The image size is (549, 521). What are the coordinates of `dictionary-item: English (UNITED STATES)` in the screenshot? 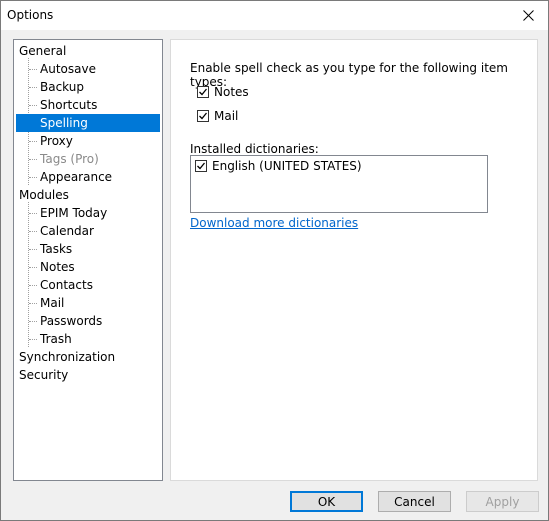 It's located at (278, 166).